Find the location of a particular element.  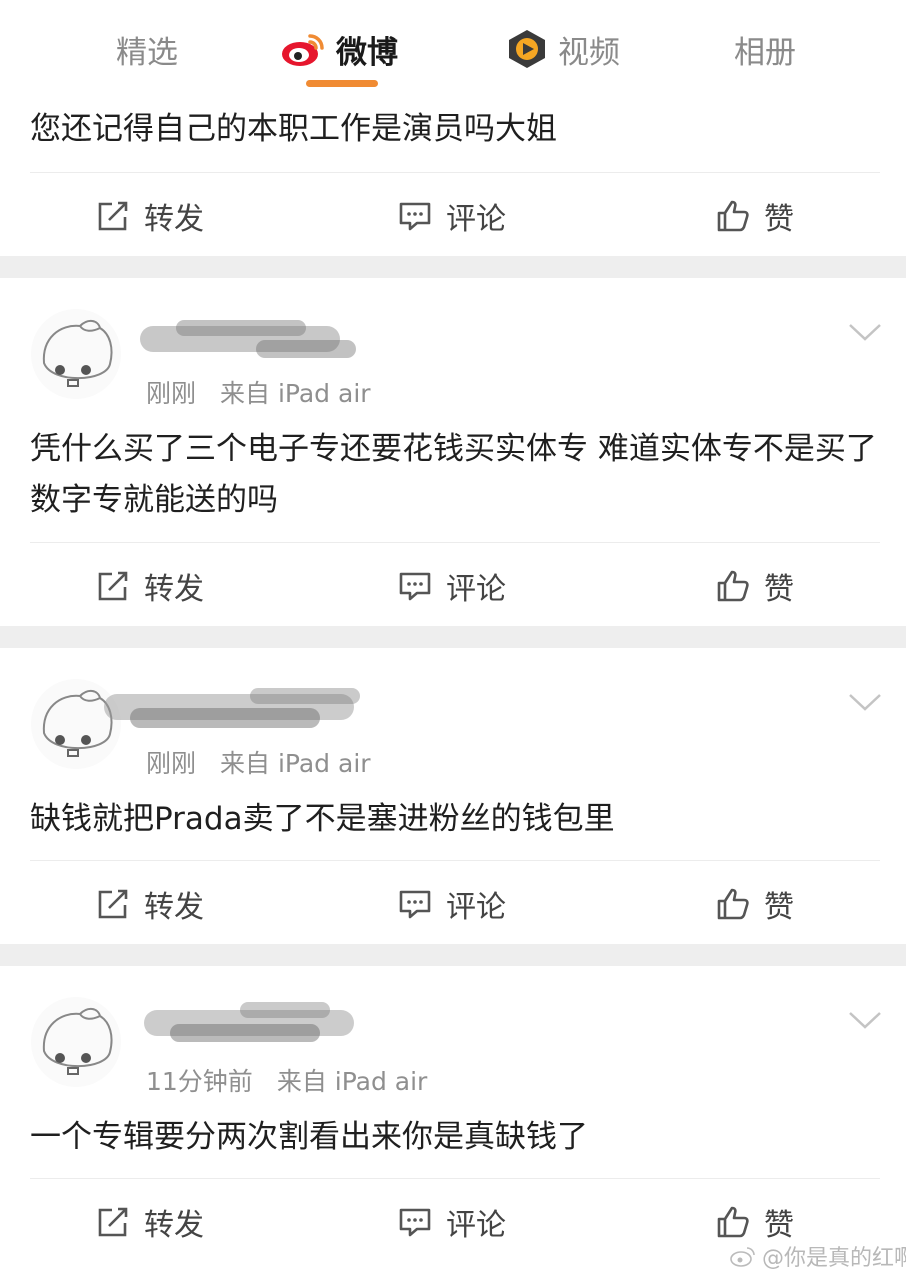

tab-featured-label: 精选 is located at coordinates (147, 52).